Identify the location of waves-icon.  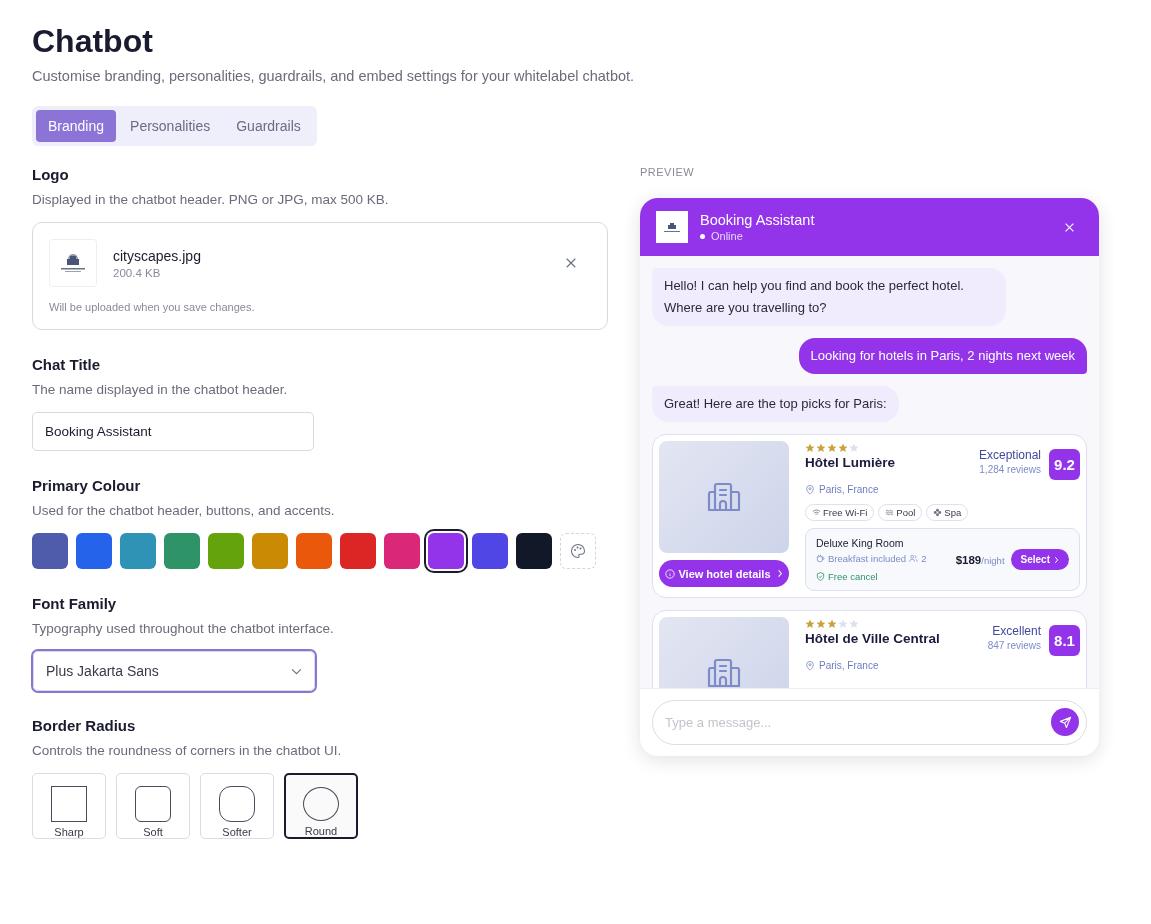
(890, 512).